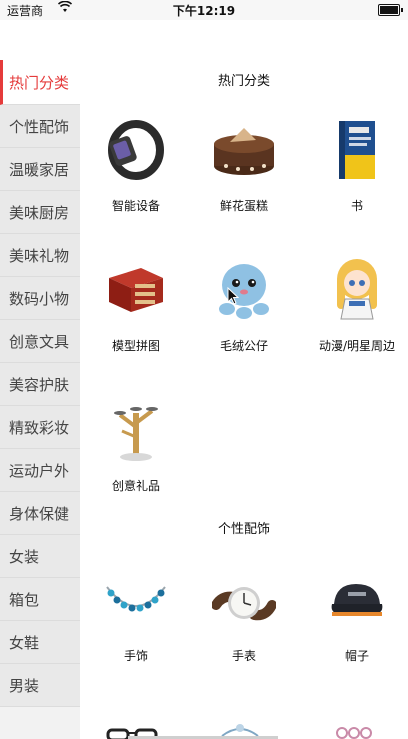  I want to click on sidebar-item-mens-clothing: 男装, so click(40, 685).